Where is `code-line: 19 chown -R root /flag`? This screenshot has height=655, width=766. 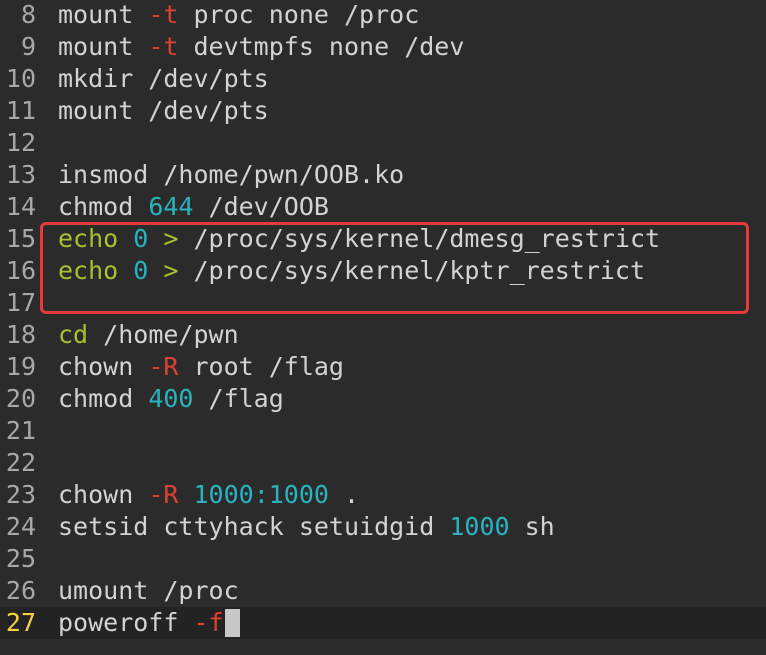
code-line: 19 chown -R root /flag is located at coordinates (383, 367).